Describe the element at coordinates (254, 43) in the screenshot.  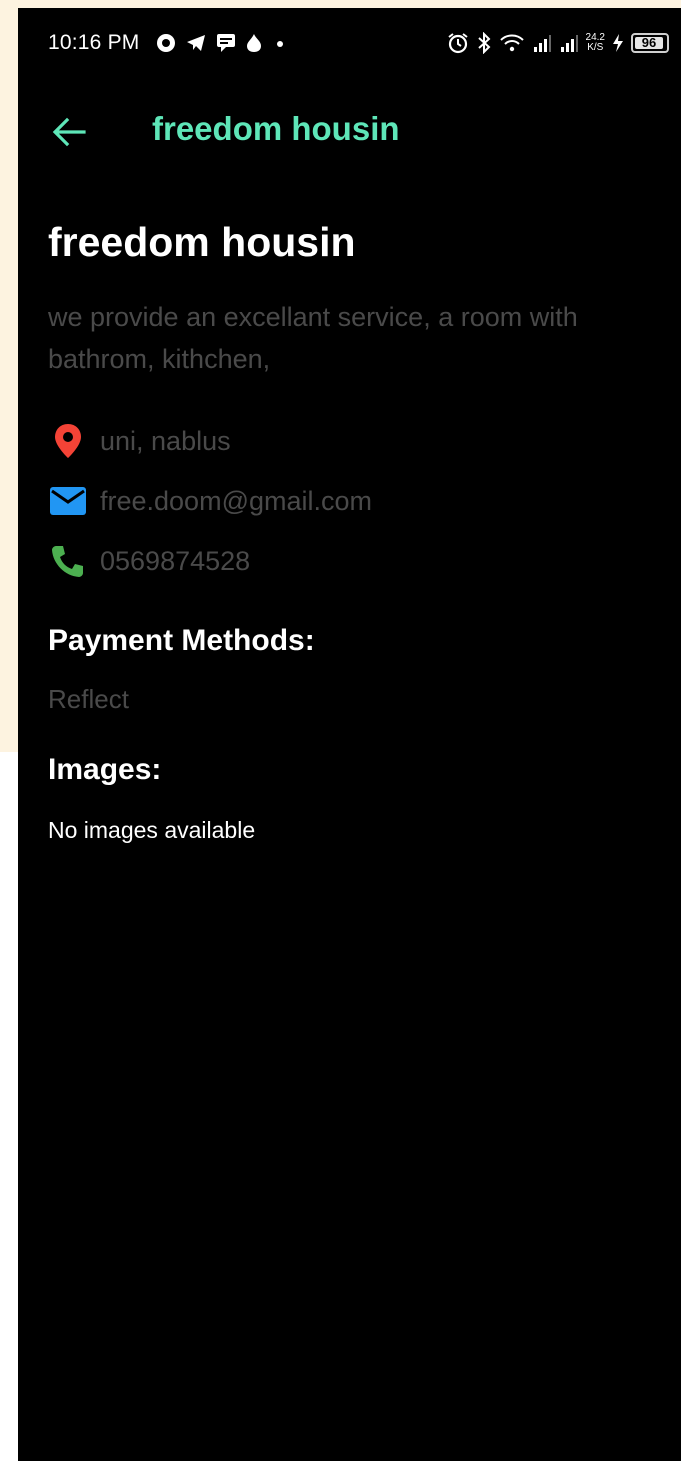
I see `fire-icon` at that location.